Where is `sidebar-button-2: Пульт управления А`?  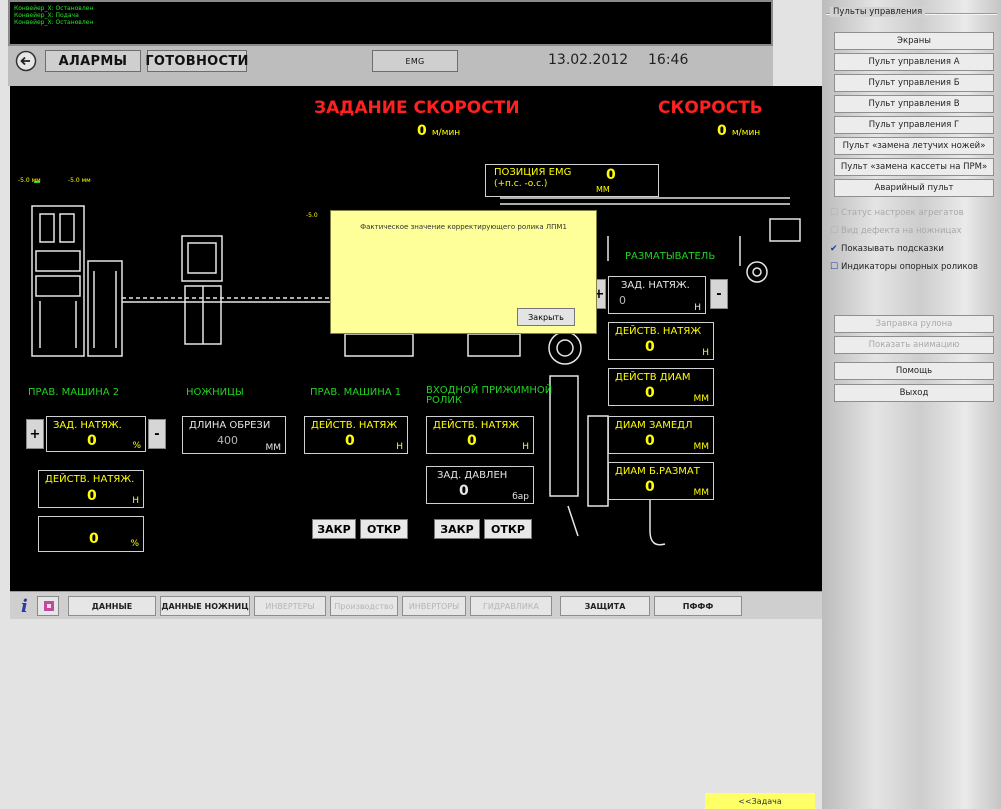
sidebar-button-2: Пульт управления А is located at coordinates (914, 62).